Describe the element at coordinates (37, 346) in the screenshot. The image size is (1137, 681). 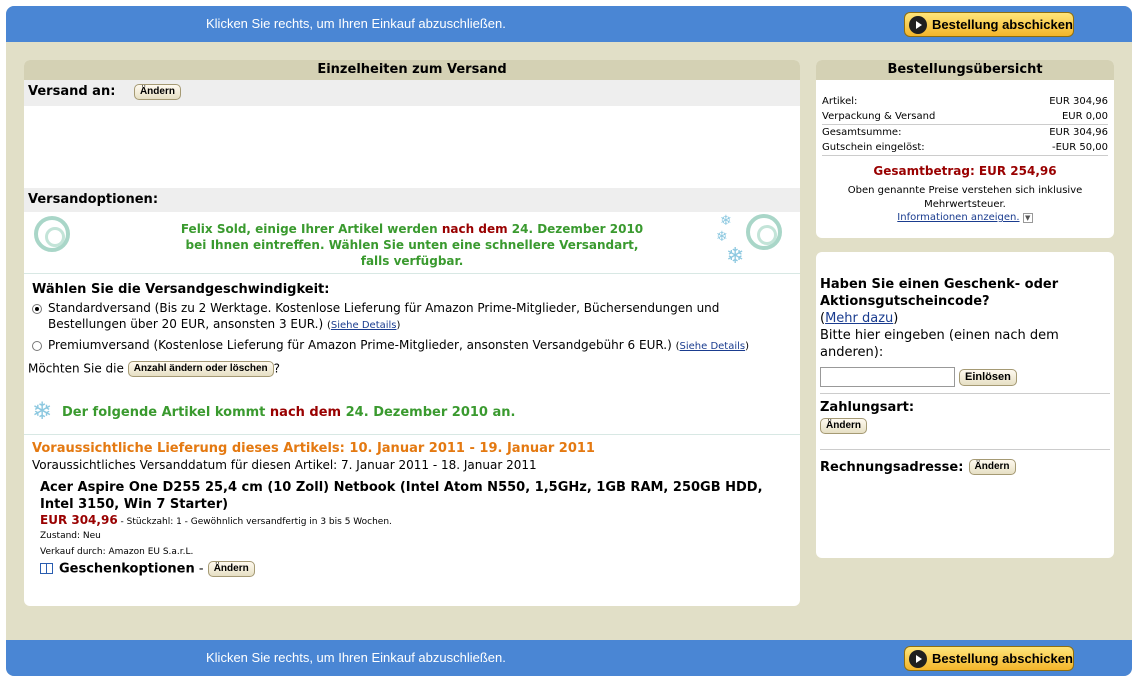
I see `radio-premium` at that location.